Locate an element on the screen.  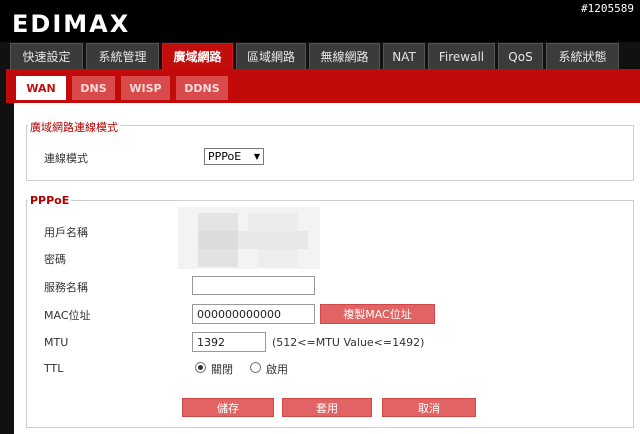
connection-mode-label: 連線模式 is located at coordinates (66, 158).